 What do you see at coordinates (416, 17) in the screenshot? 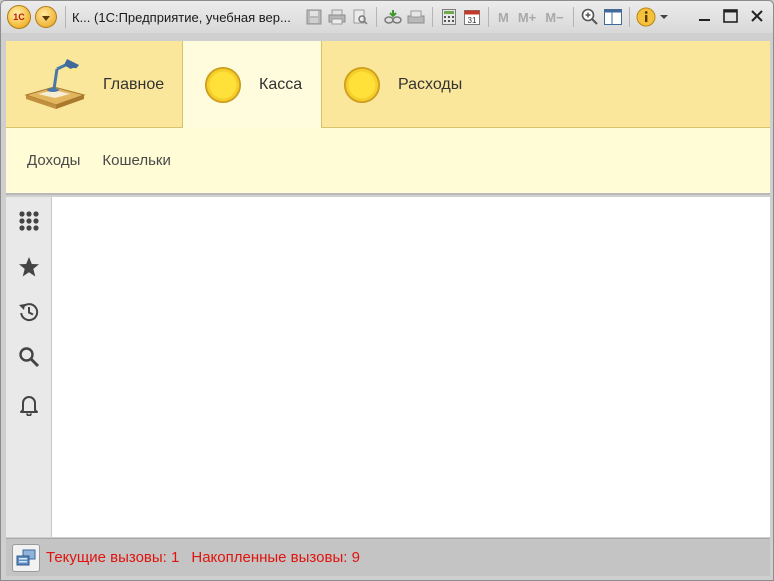
I see `send-document-icon` at bounding box center [416, 17].